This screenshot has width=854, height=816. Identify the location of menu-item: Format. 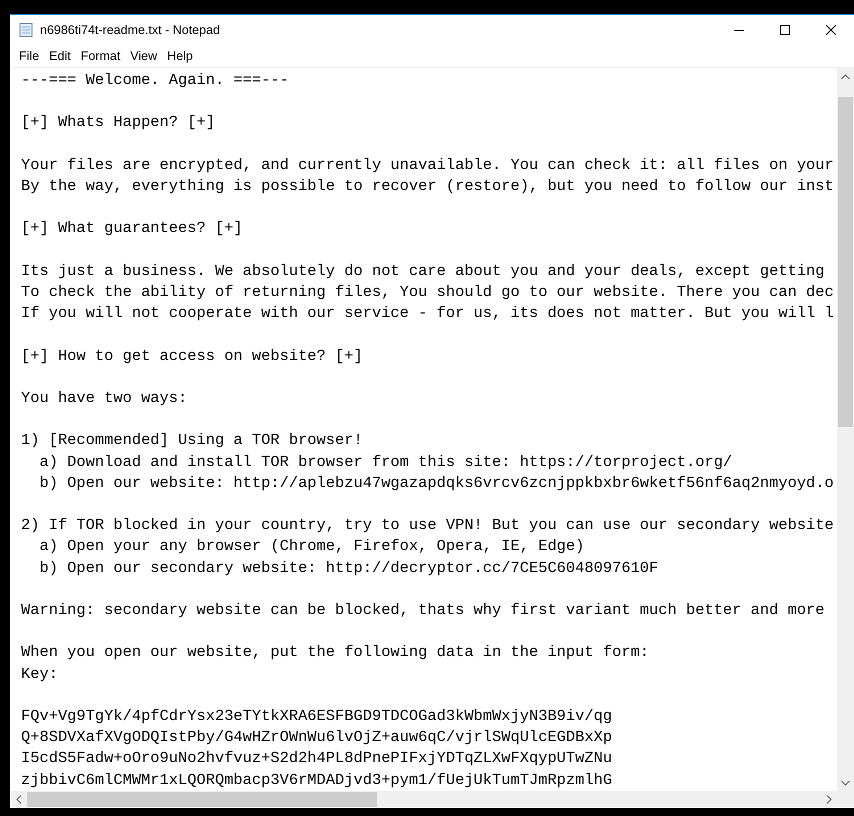
(101, 56).